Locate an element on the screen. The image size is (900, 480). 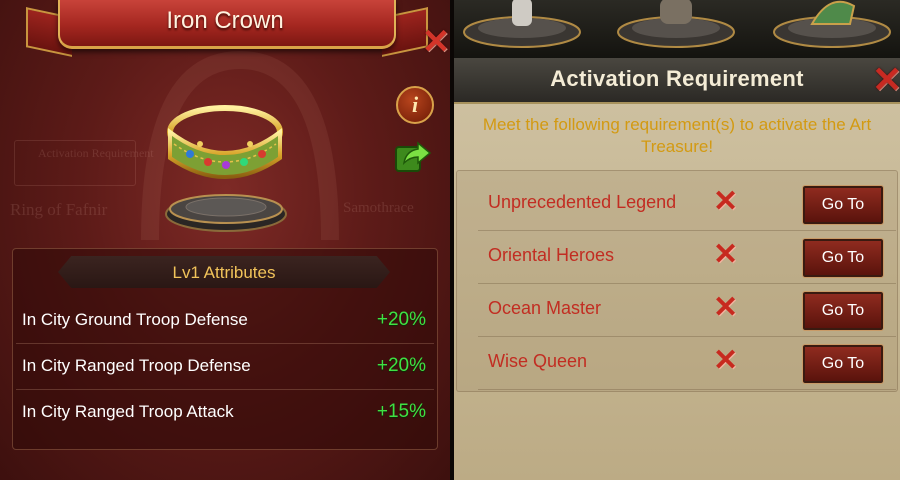
requirement-row: Wise Queen ✕ Go To is located at coordinates (687, 363).